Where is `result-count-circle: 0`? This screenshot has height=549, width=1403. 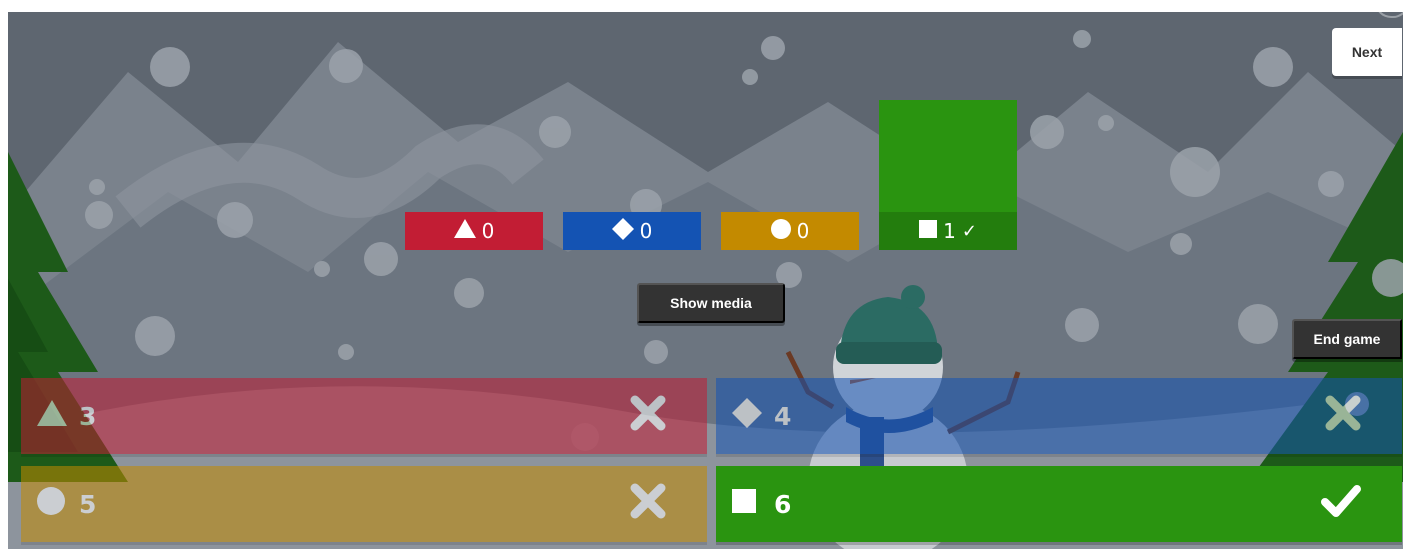
result-count-circle: 0 is located at coordinates (803, 231).